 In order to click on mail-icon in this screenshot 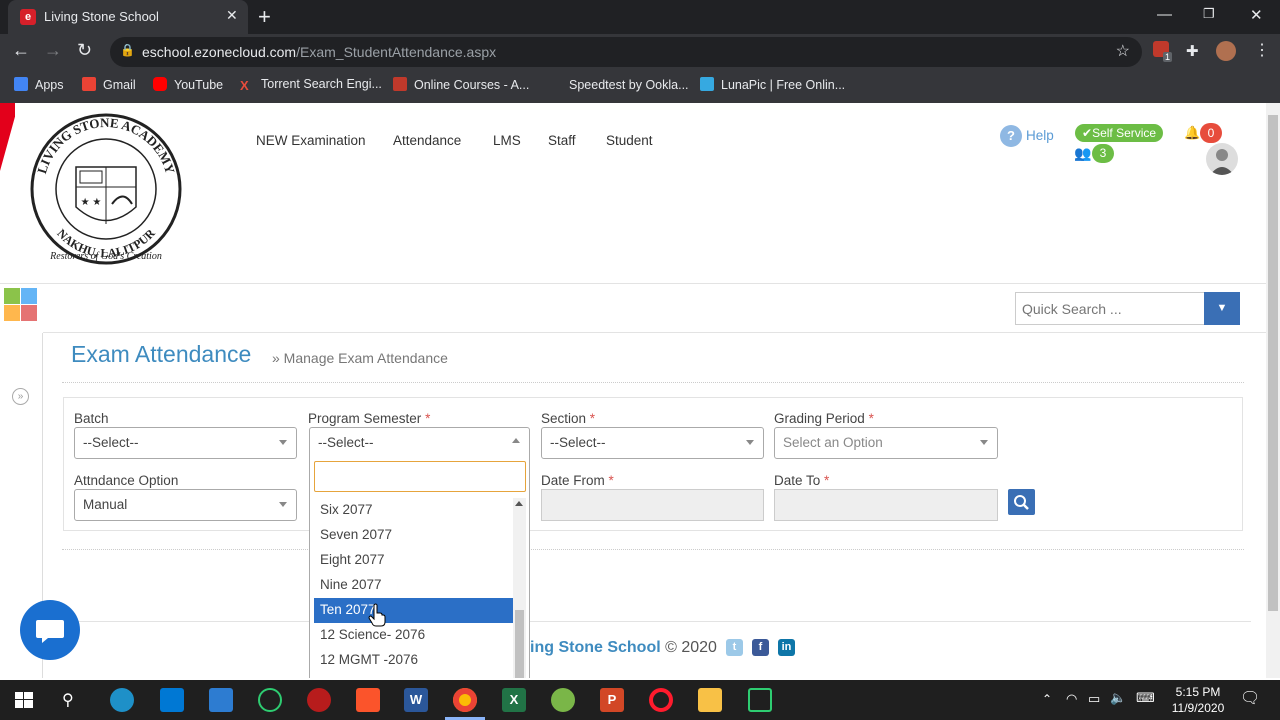, I will do `click(221, 700)`.